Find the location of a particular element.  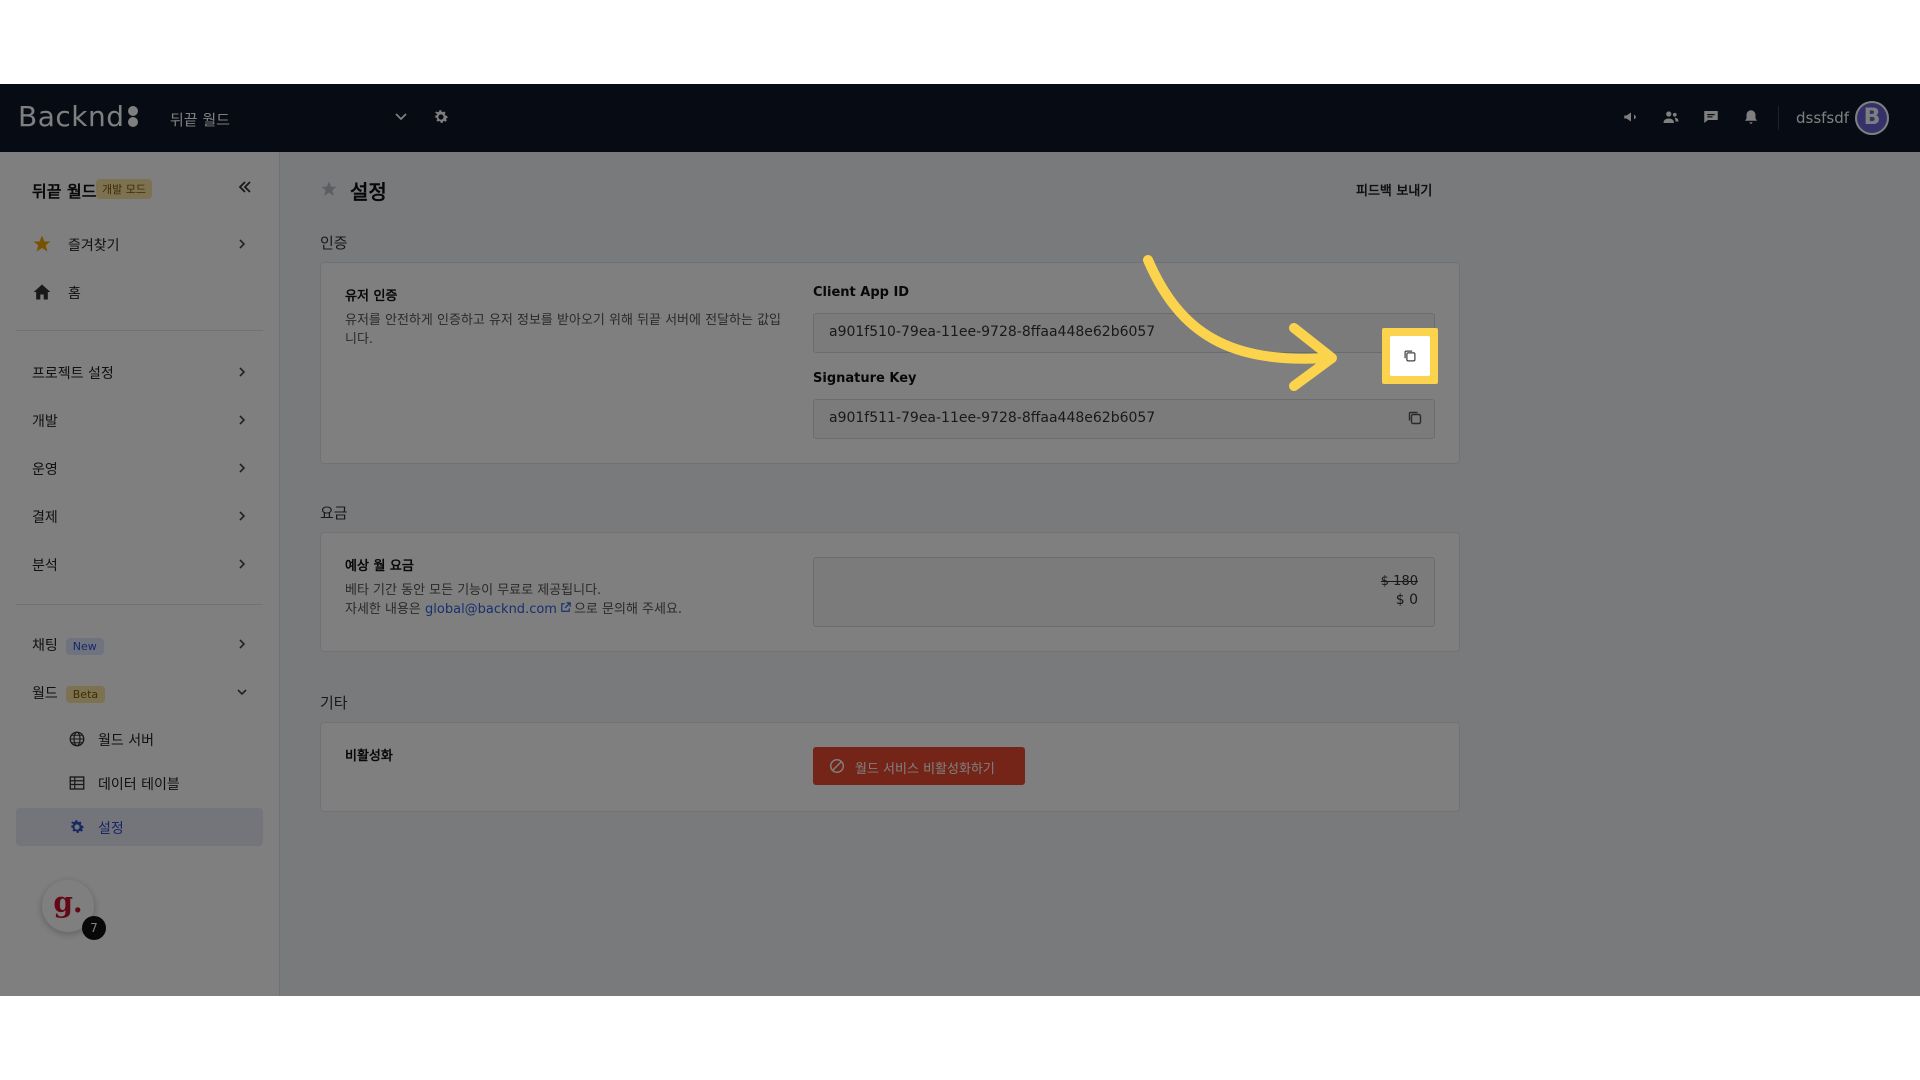

section-title-auth: 인증 is located at coordinates (334, 243).